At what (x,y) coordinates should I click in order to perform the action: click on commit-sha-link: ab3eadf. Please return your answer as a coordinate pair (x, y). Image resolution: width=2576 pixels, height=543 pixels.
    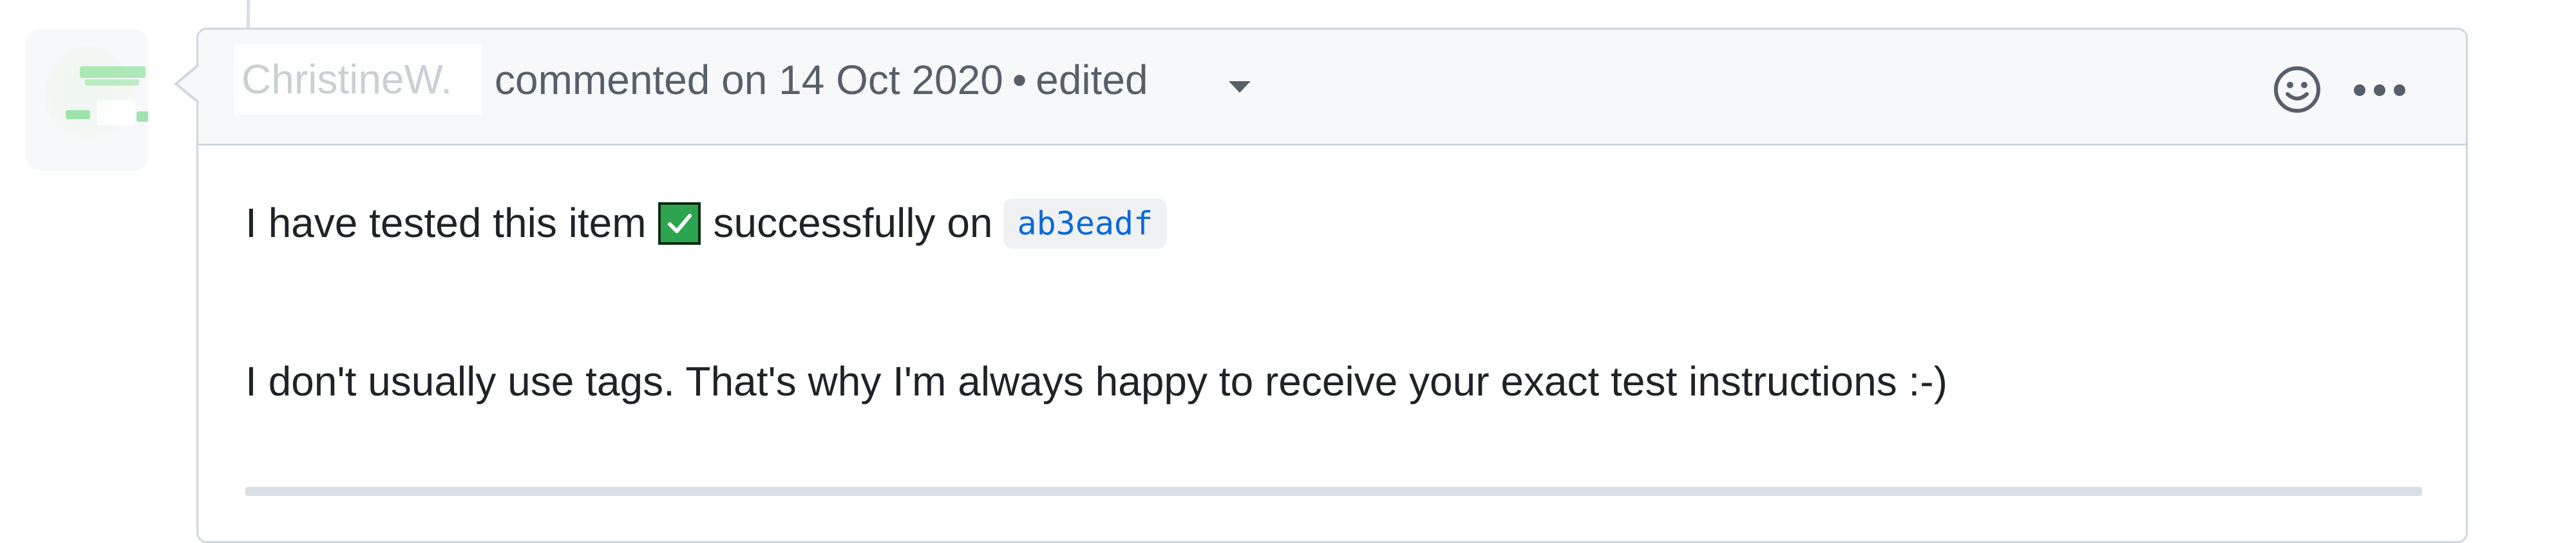
    Looking at the image, I should click on (1085, 224).